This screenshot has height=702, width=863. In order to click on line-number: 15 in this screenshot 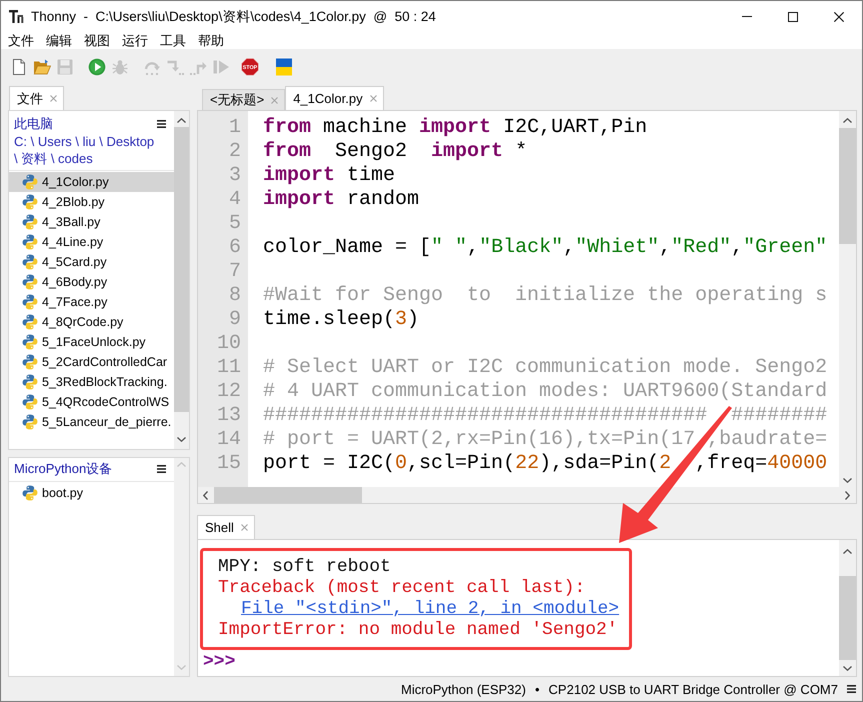, I will do `click(228, 464)`.